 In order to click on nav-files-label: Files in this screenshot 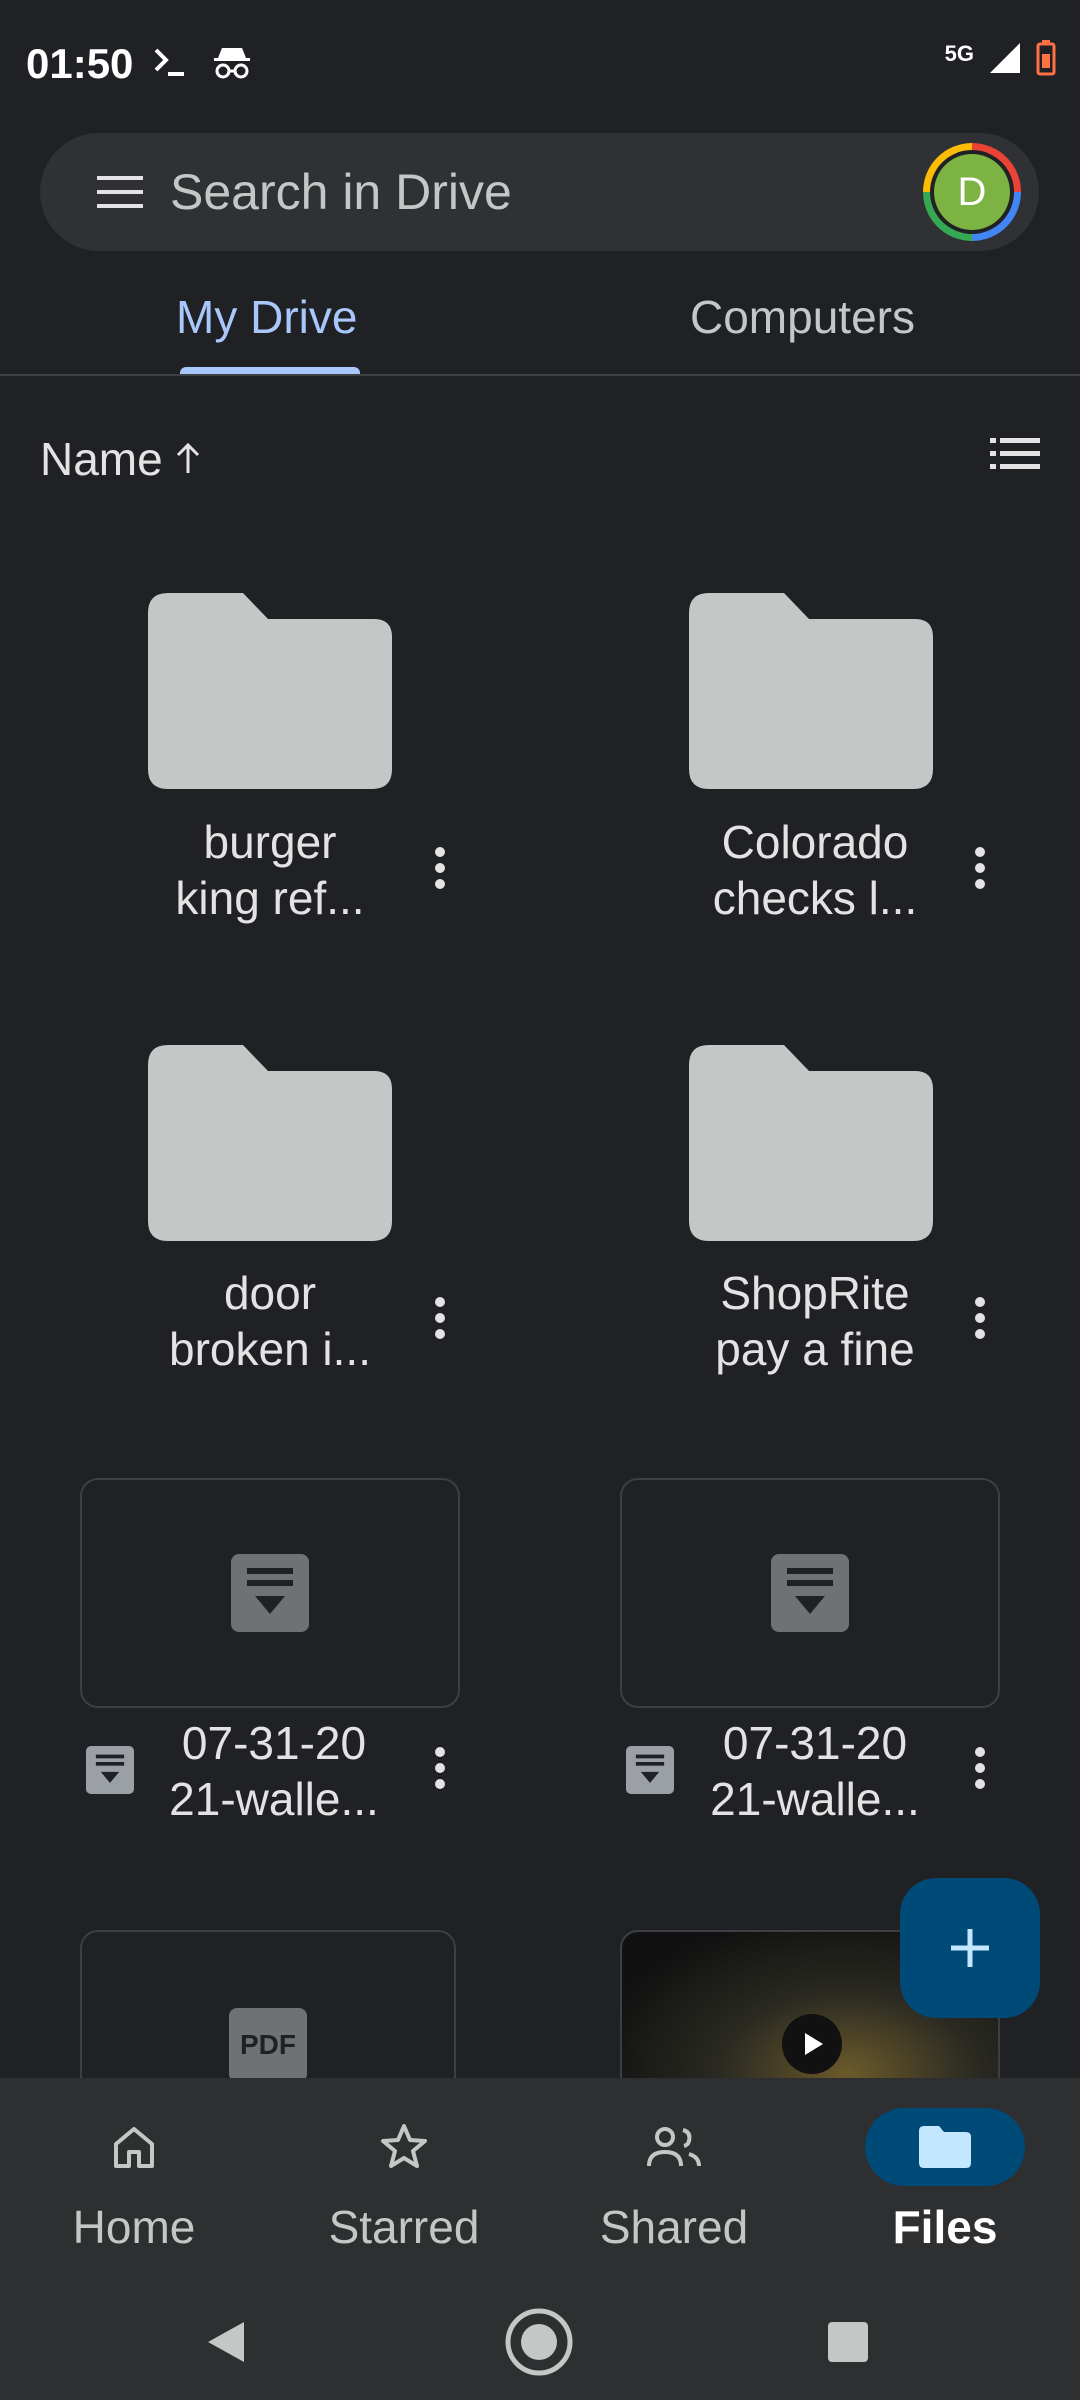, I will do `click(945, 2227)`.